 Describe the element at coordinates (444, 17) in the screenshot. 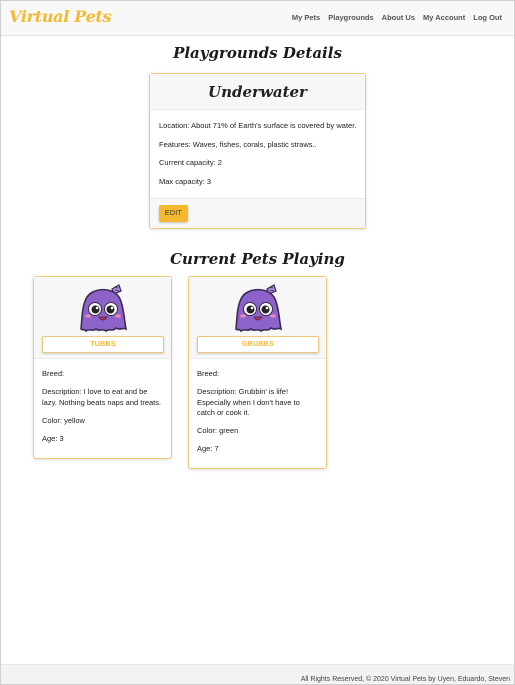

I see `nav-link-my-account: My Account` at that location.